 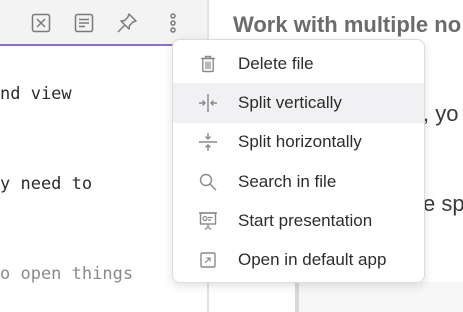 I want to click on close-square-icon, so click(x=41, y=23).